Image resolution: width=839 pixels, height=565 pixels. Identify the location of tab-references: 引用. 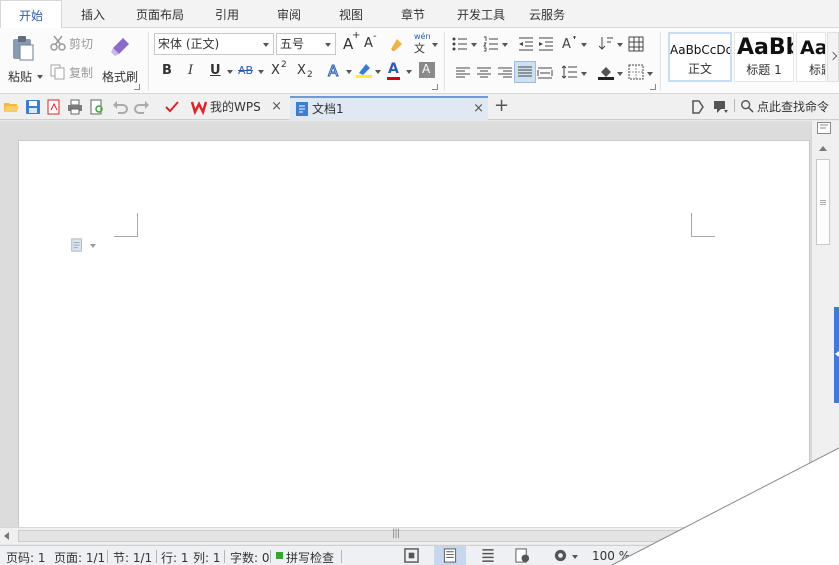
(227, 14).